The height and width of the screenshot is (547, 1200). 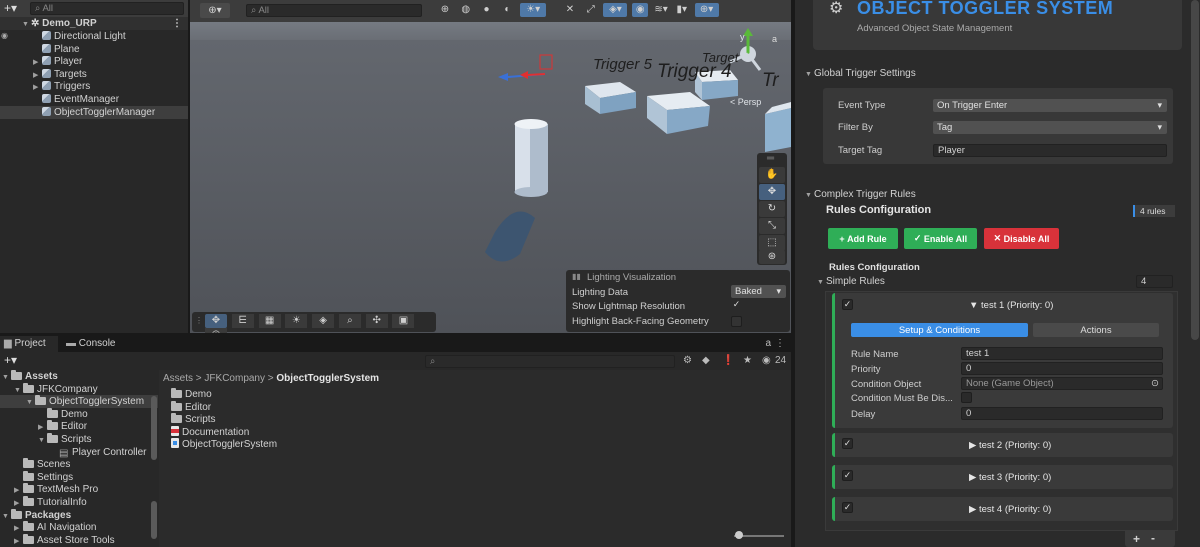 I want to click on target-tag-field: Player, so click(x=1050, y=150).